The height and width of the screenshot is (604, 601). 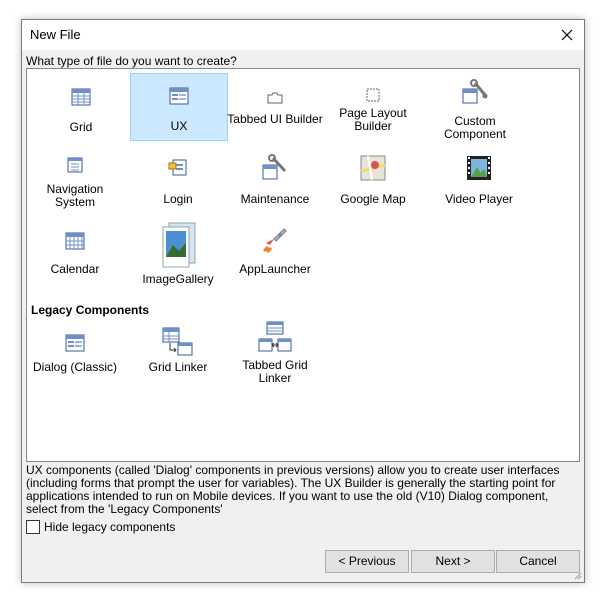 I want to click on tile-label: Tabbed UI Builder, so click(x=275, y=119).